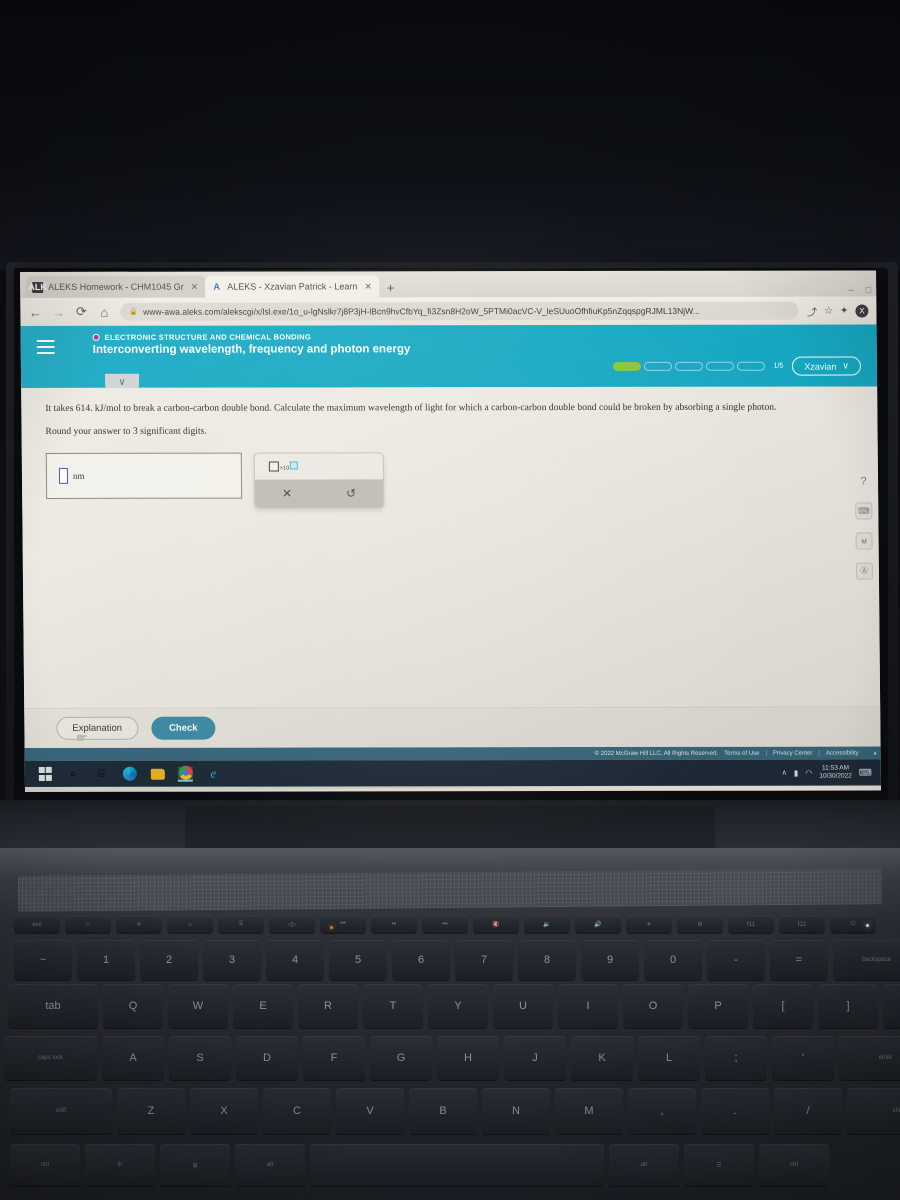 This screenshot has height=1200, width=900. What do you see at coordinates (129, 773) in the screenshot?
I see `edge-icon` at bounding box center [129, 773].